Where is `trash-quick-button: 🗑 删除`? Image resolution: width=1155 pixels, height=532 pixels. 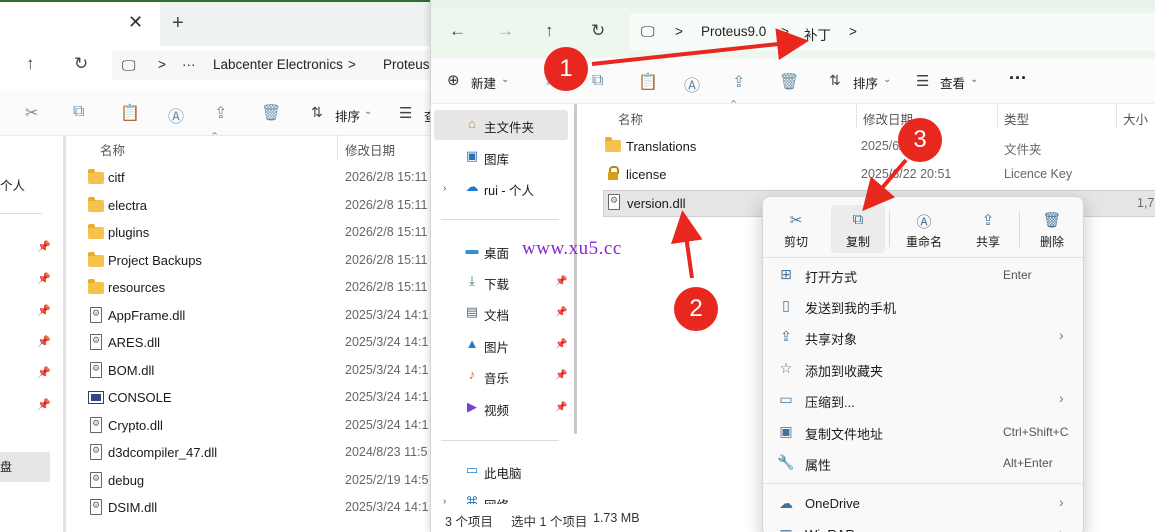 trash-quick-button: 🗑 删除 is located at coordinates (1052, 229).